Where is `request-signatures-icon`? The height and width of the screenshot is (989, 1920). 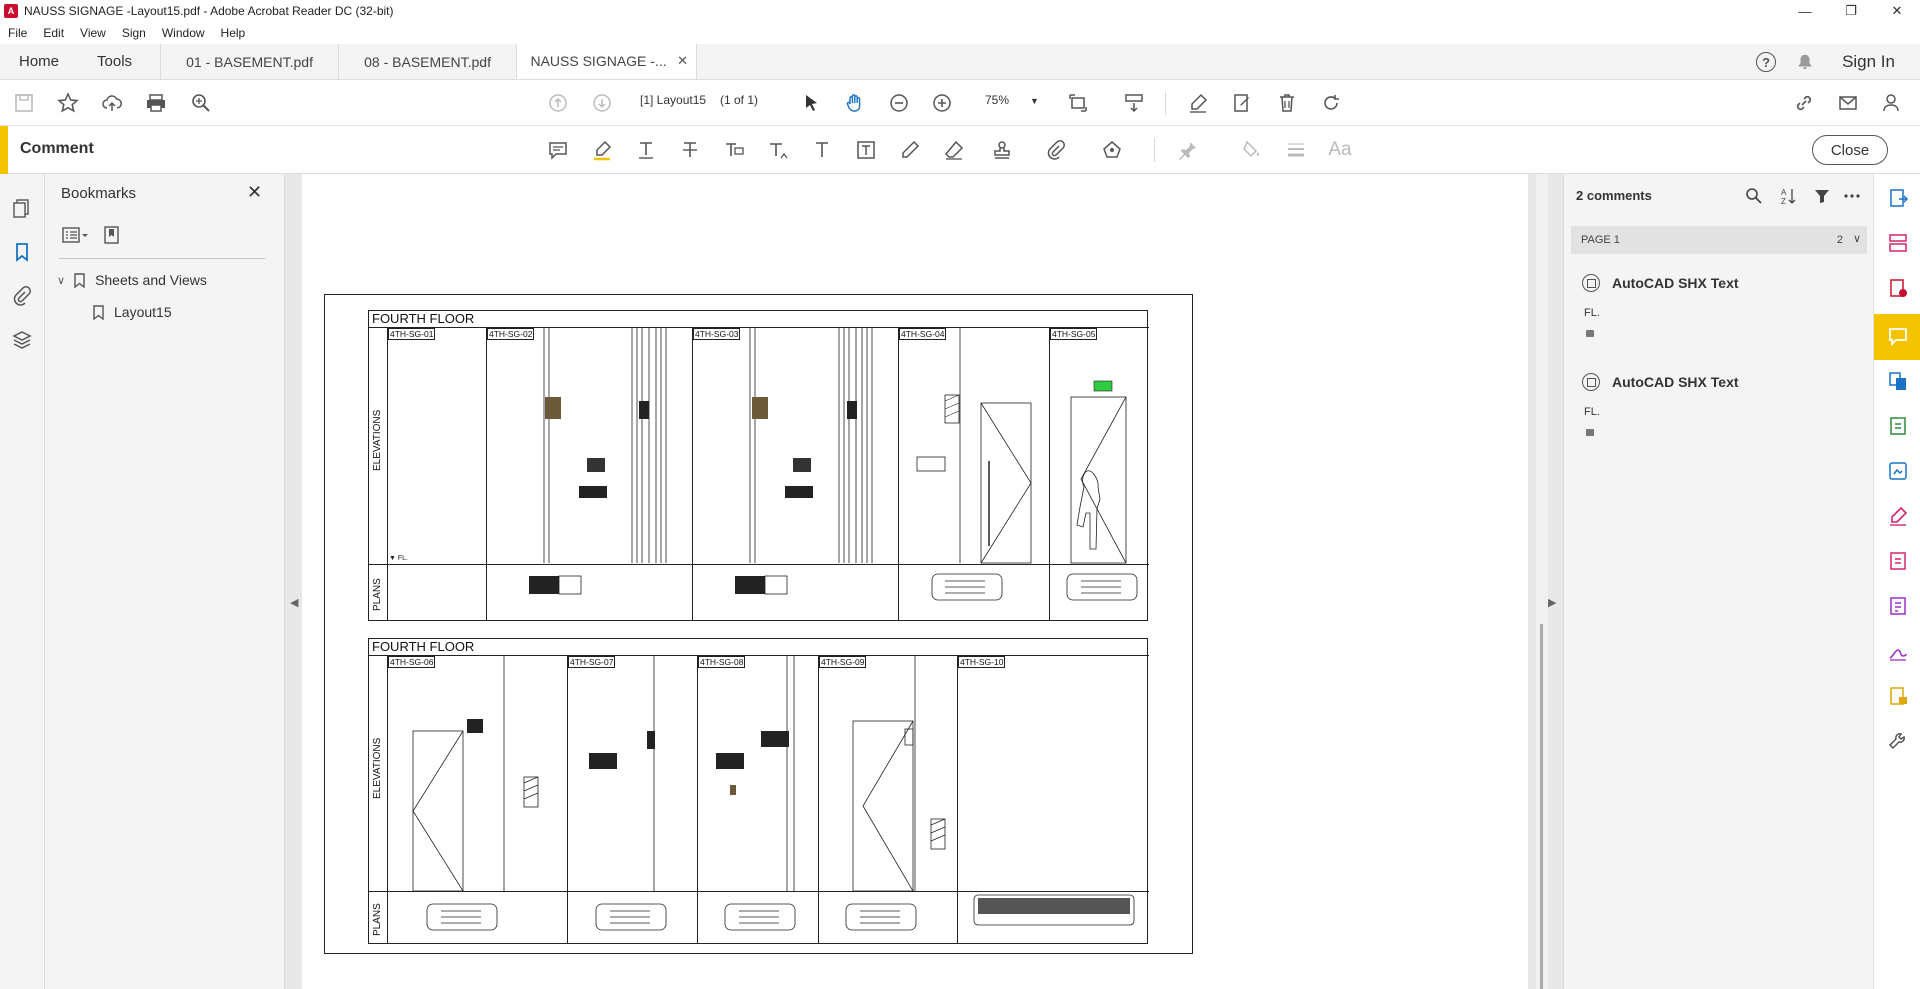 request-signatures-icon is located at coordinates (1898, 651).